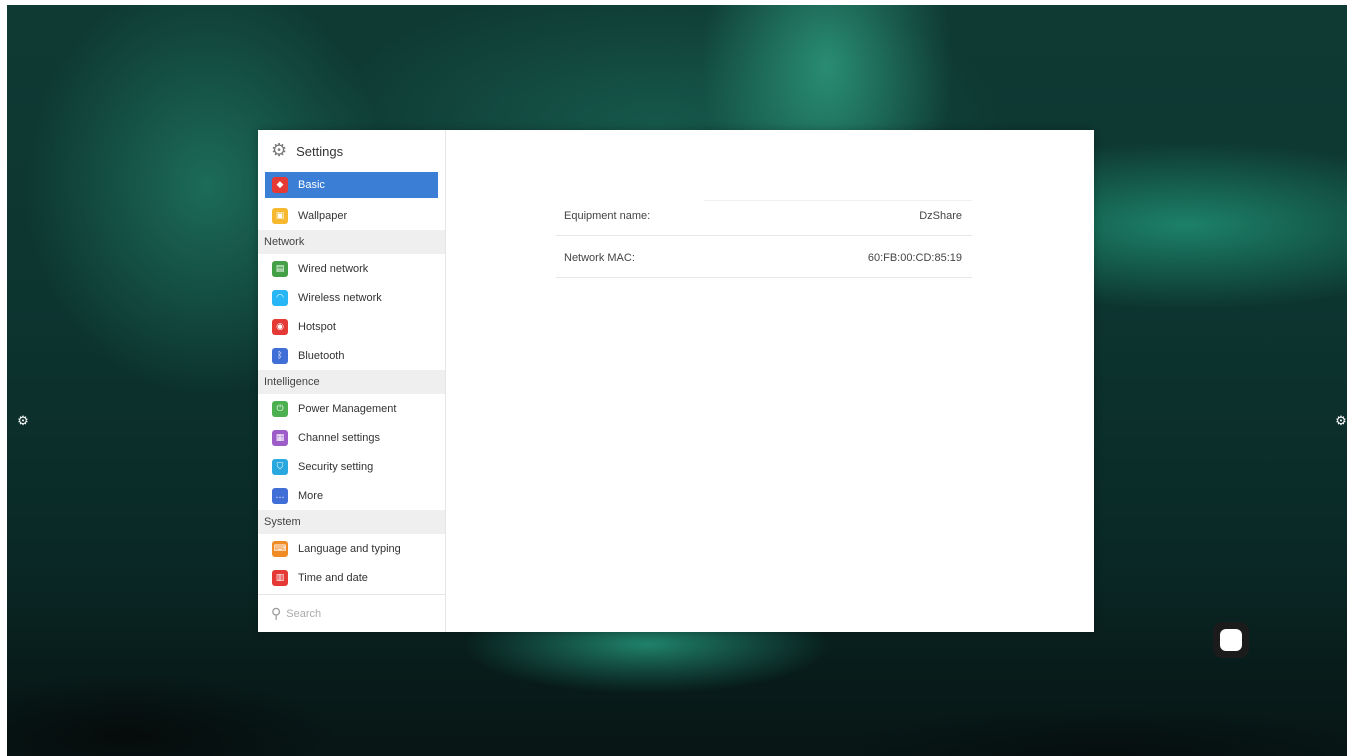  What do you see at coordinates (914, 257) in the screenshot?
I see `network-mac-value: 60:FB:00:CD:85:19` at bounding box center [914, 257].